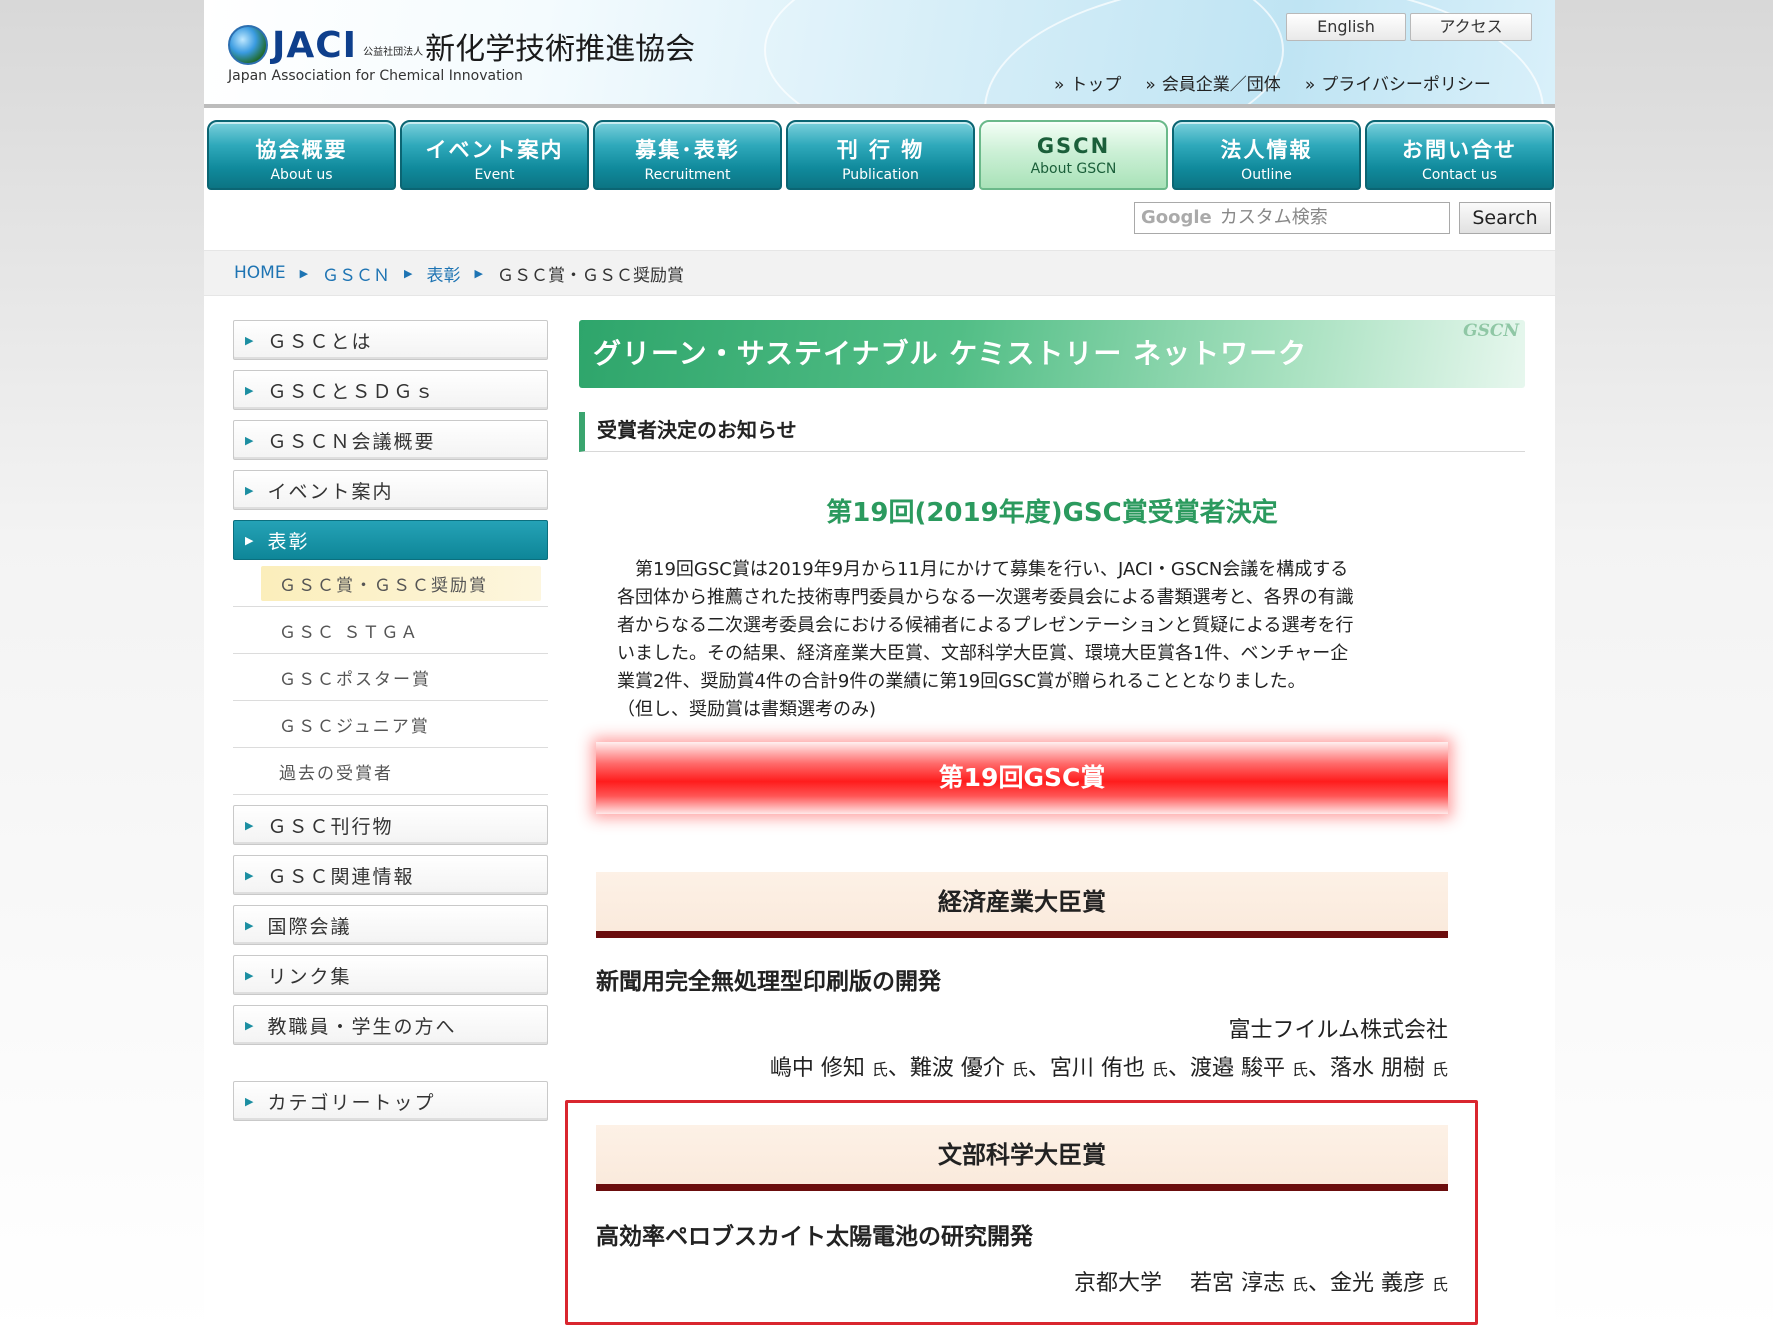 Image resolution: width=1773 pixels, height=1339 pixels. Describe the element at coordinates (401, 583) in the screenshot. I see `sidebar-sub-label: ＧＳＣ賞・ＧＳＣ奨励賞` at that location.